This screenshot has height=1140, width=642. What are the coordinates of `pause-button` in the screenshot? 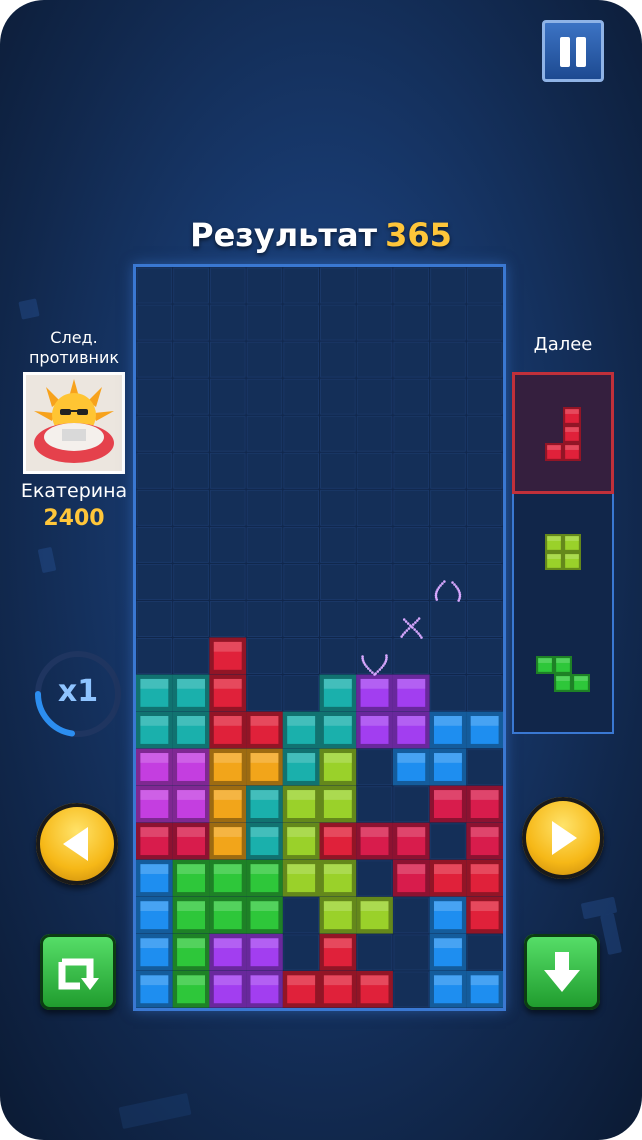 It's located at (573, 51).